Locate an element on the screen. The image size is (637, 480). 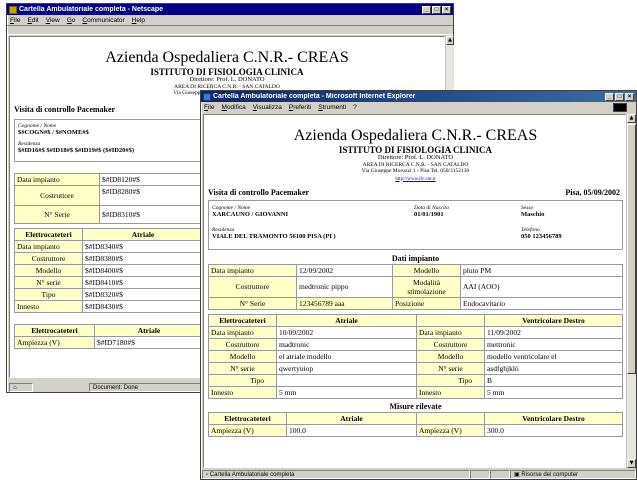
menu-help: ? is located at coordinates (355, 107).